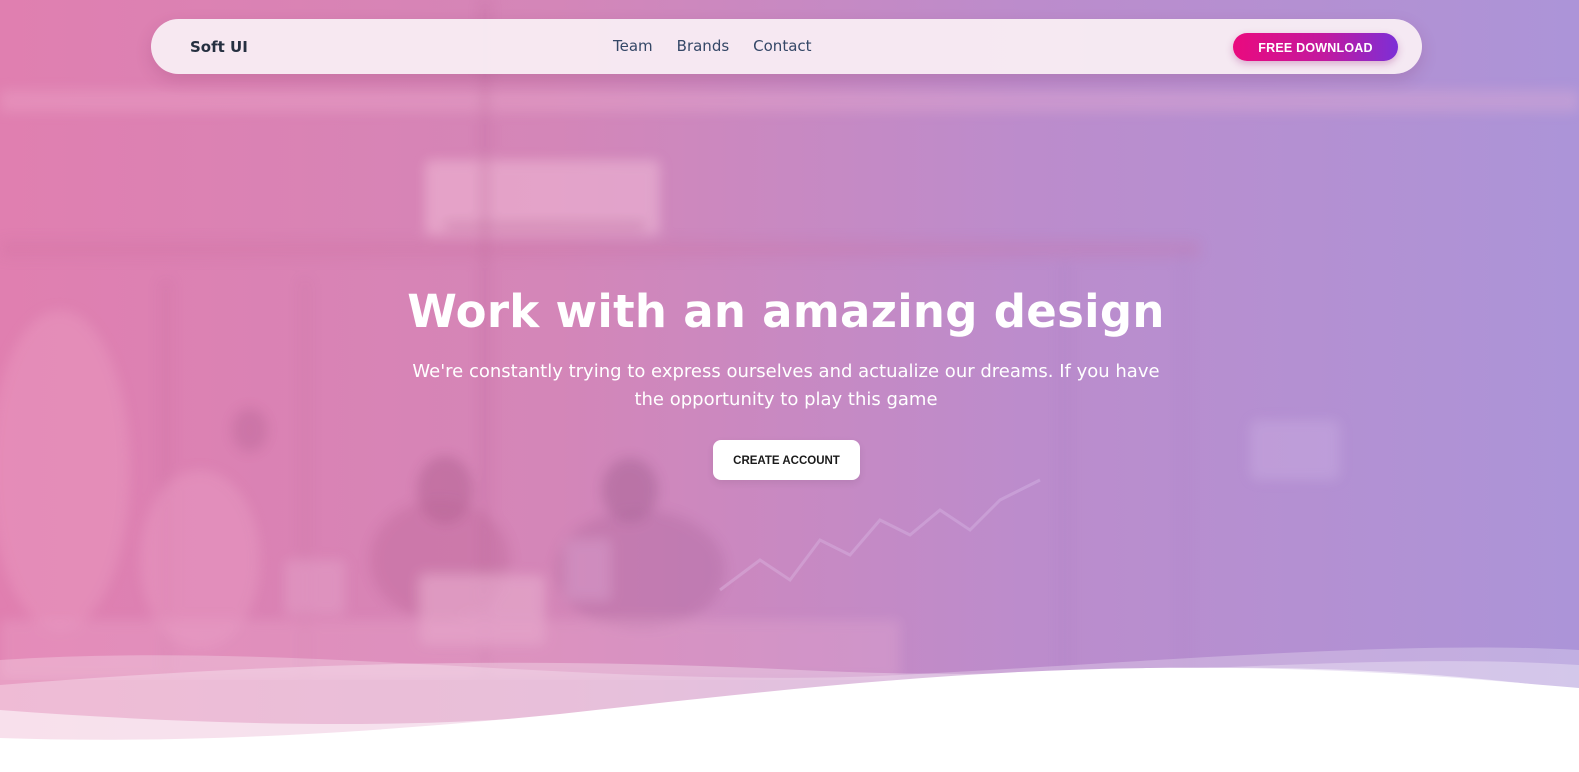 The height and width of the screenshot is (772, 1579). Describe the element at coordinates (703, 46) in the screenshot. I see `nav-link-brands: Brands` at that location.